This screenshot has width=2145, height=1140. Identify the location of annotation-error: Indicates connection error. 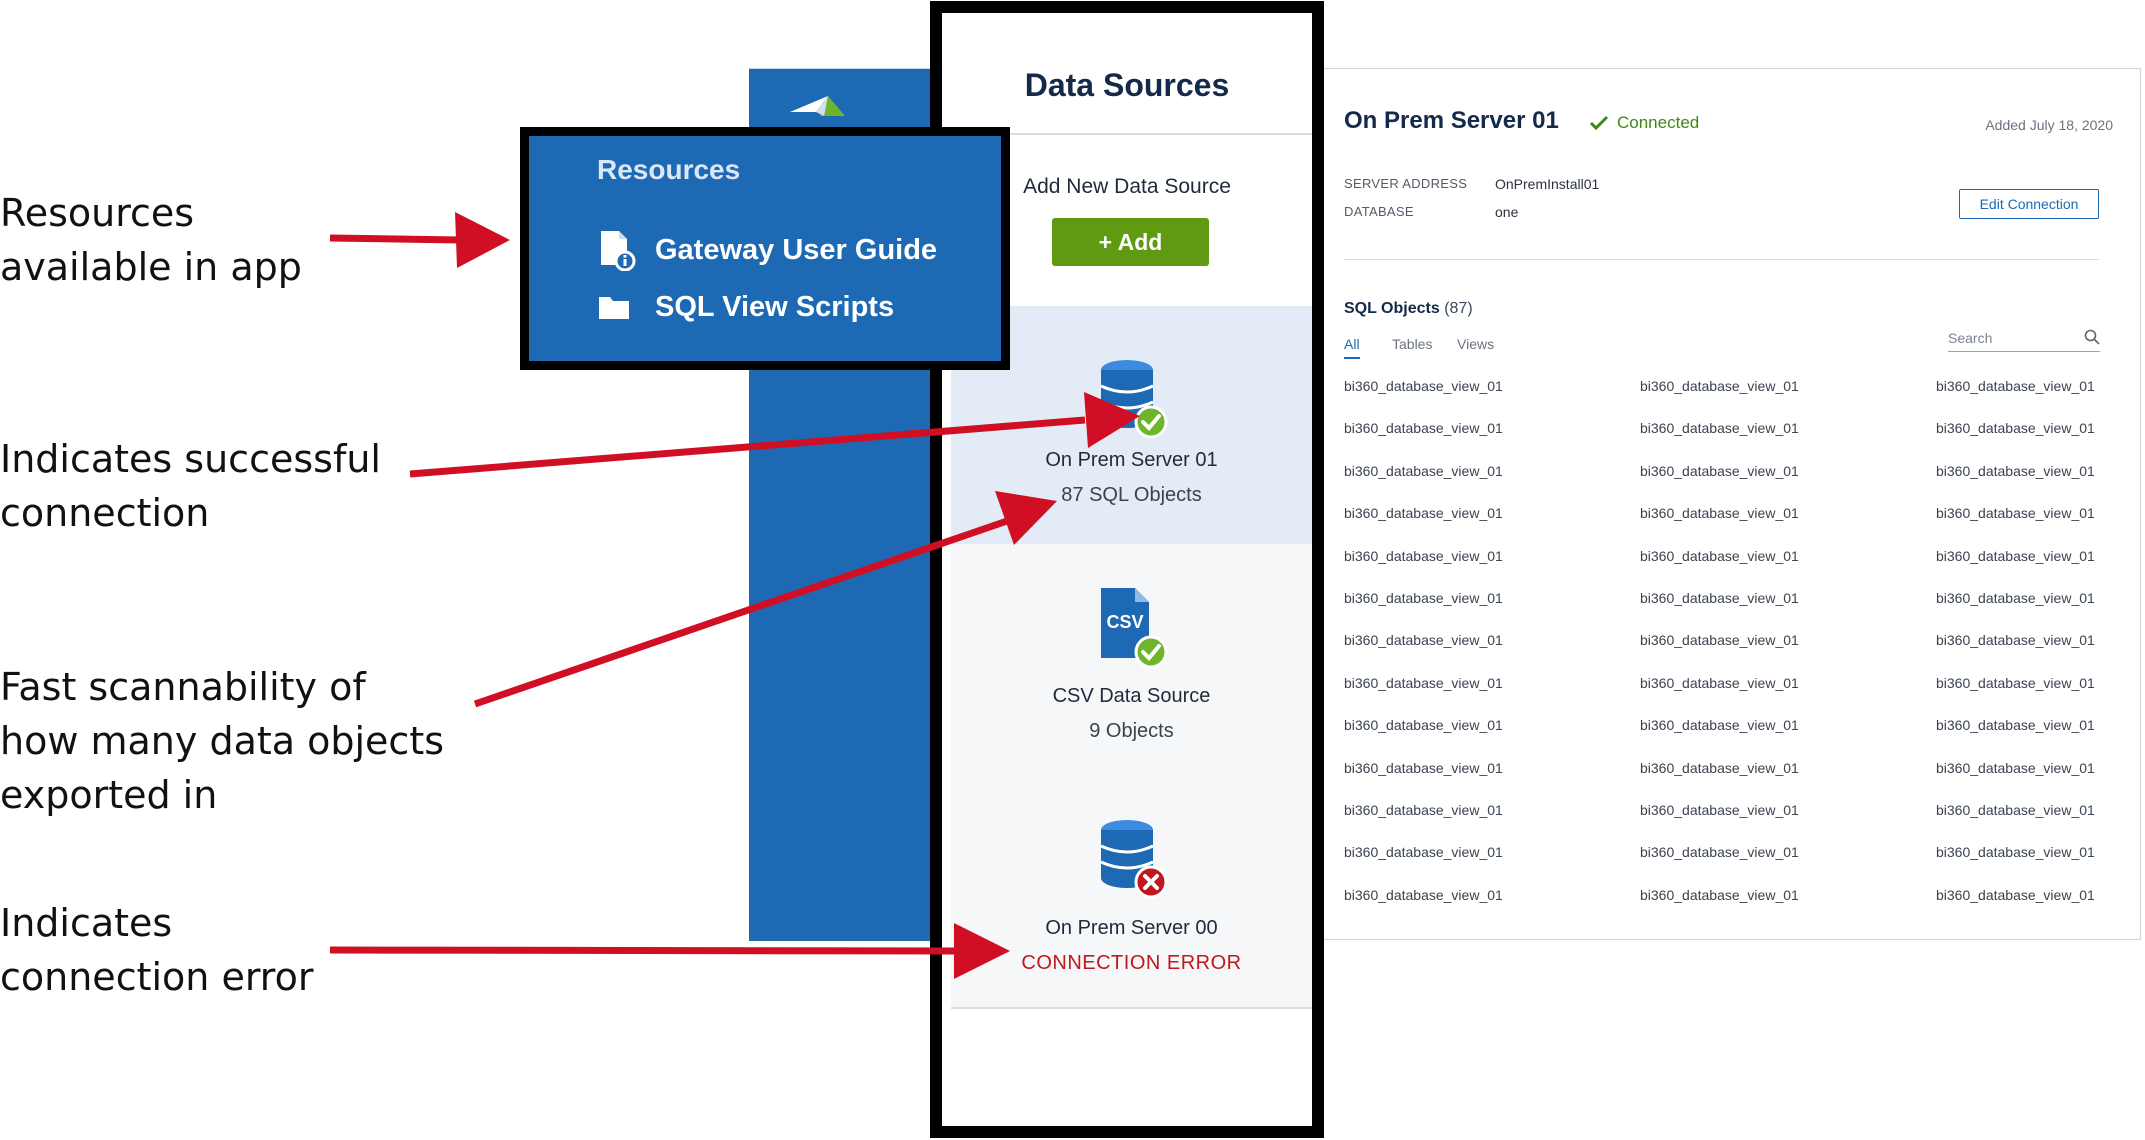
(156, 950).